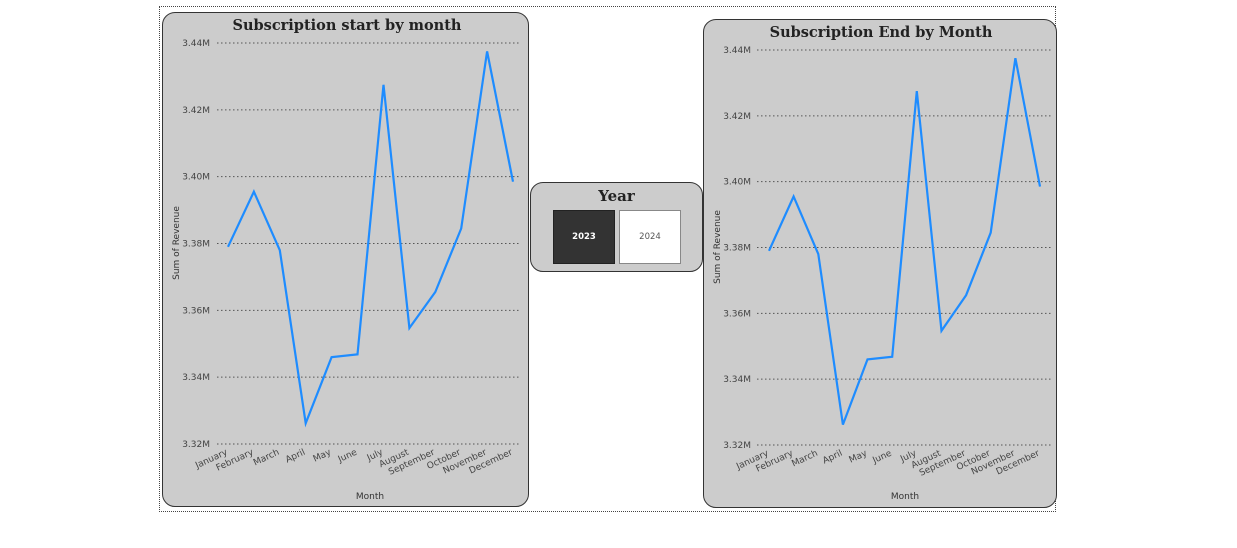 The width and height of the screenshot is (1237, 548). Describe the element at coordinates (804, 459) in the screenshot. I see `end-chart-x-tick-label: March` at that location.